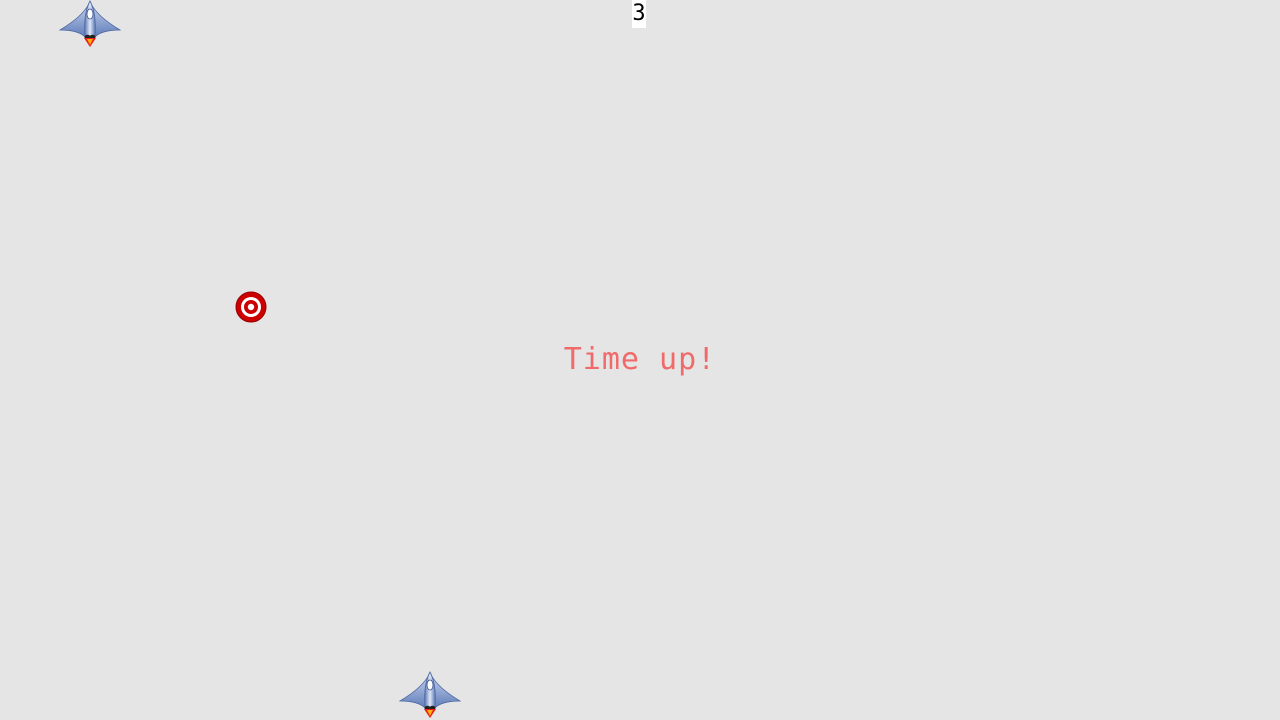 The width and height of the screenshot is (1280, 720). I want to click on bullseye-target-icon, so click(251, 307).